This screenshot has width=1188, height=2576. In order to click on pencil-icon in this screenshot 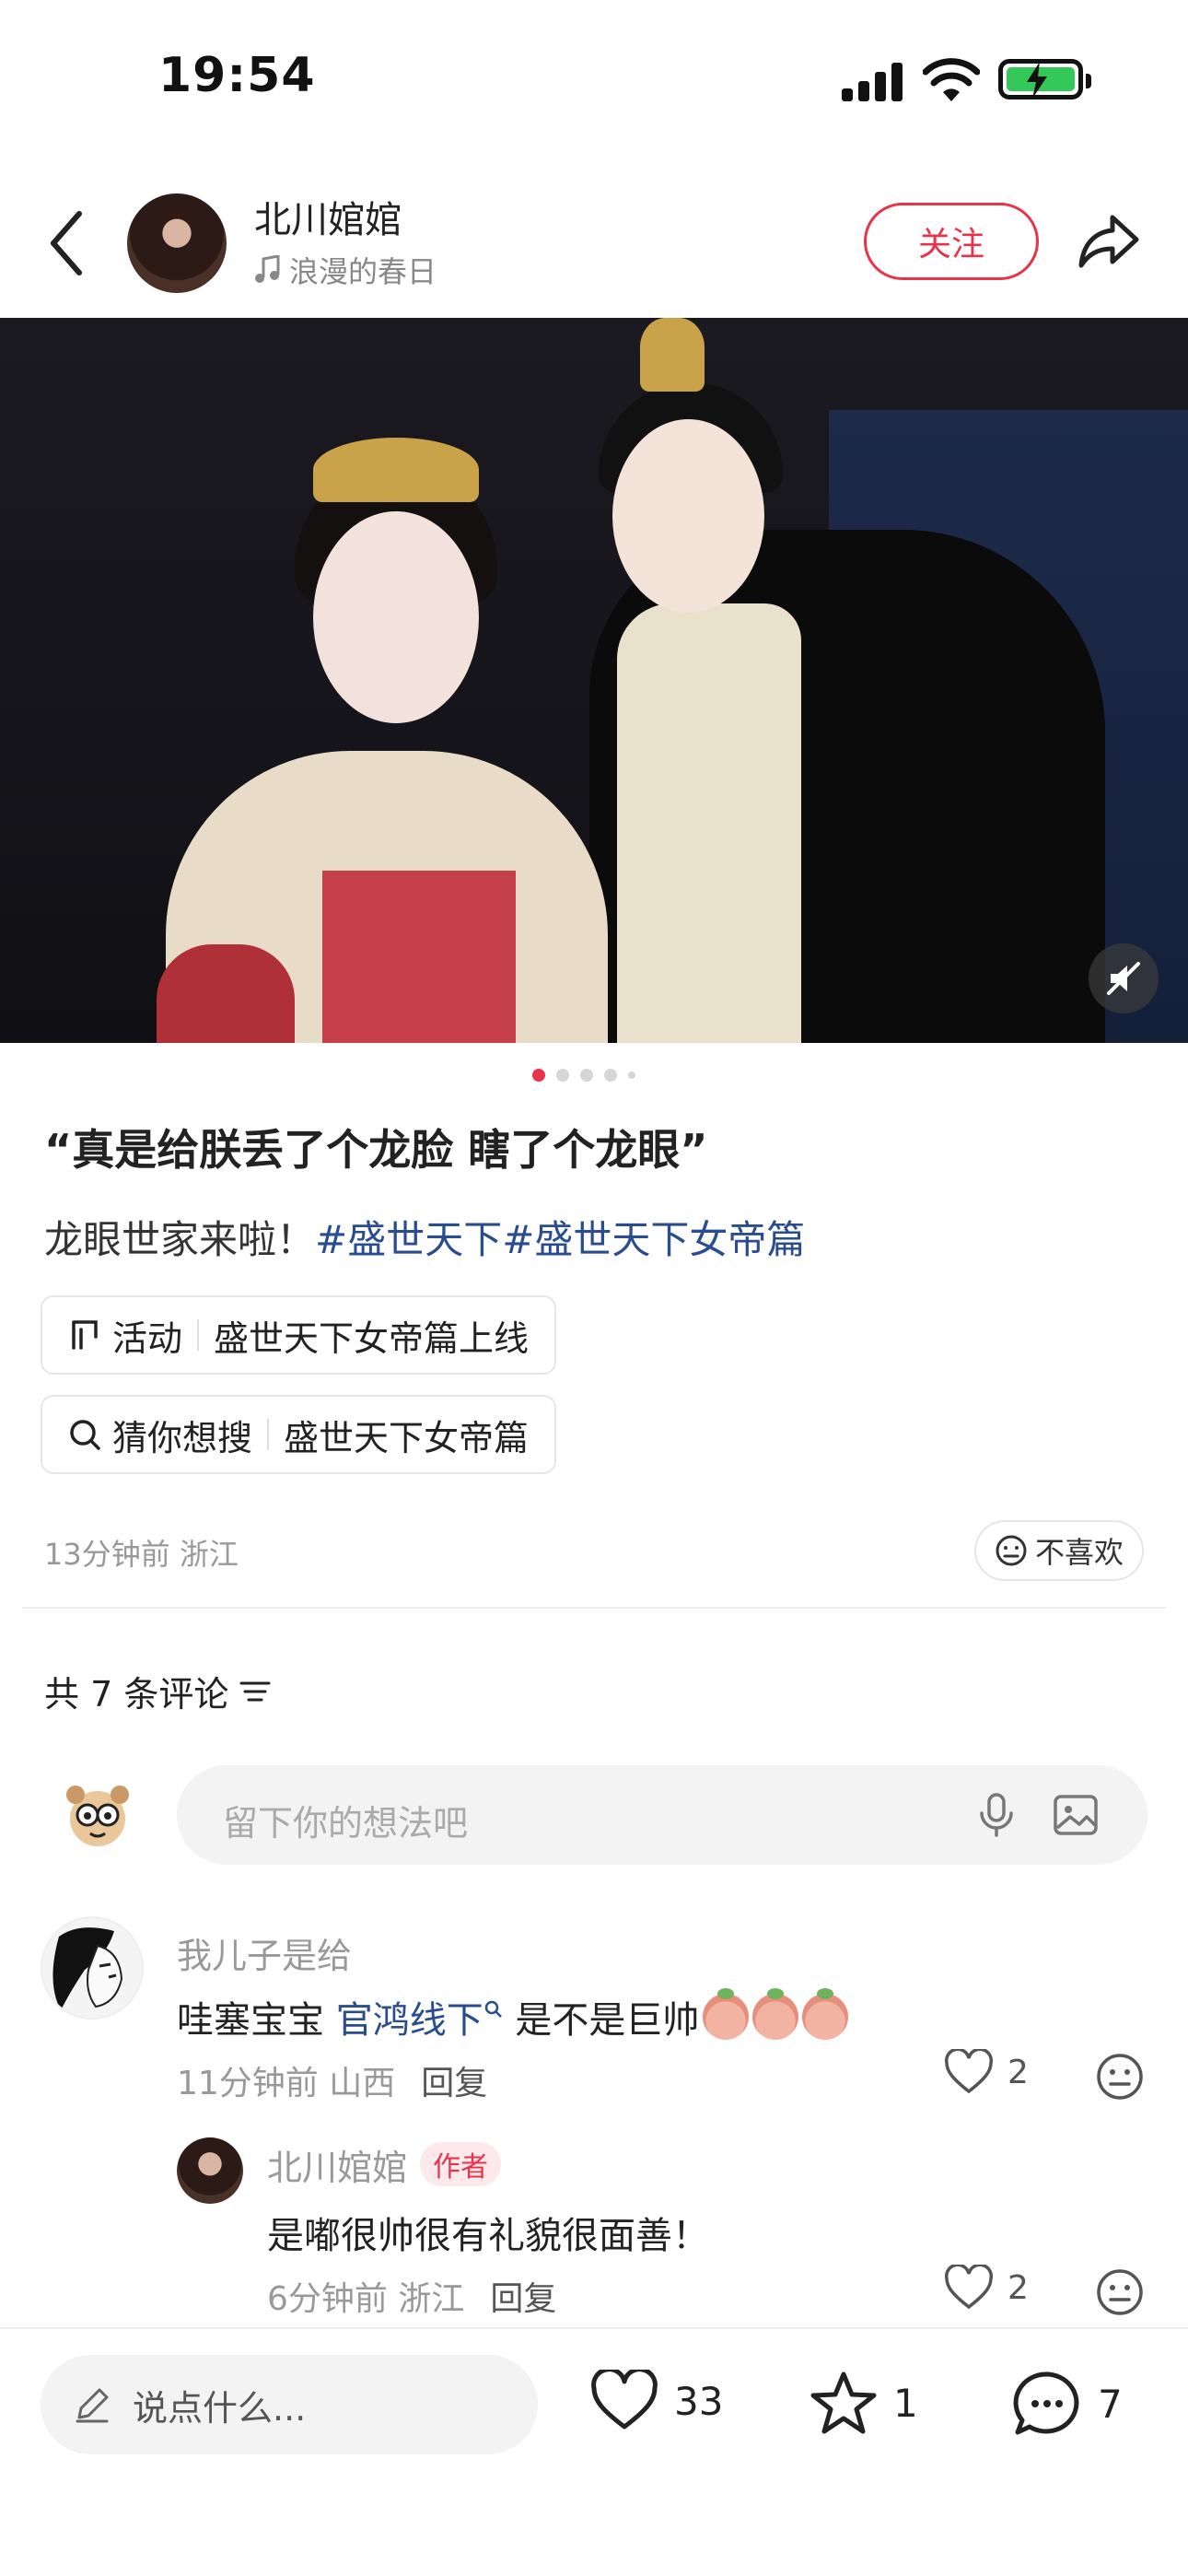, I will do `click(92, 2405)`.